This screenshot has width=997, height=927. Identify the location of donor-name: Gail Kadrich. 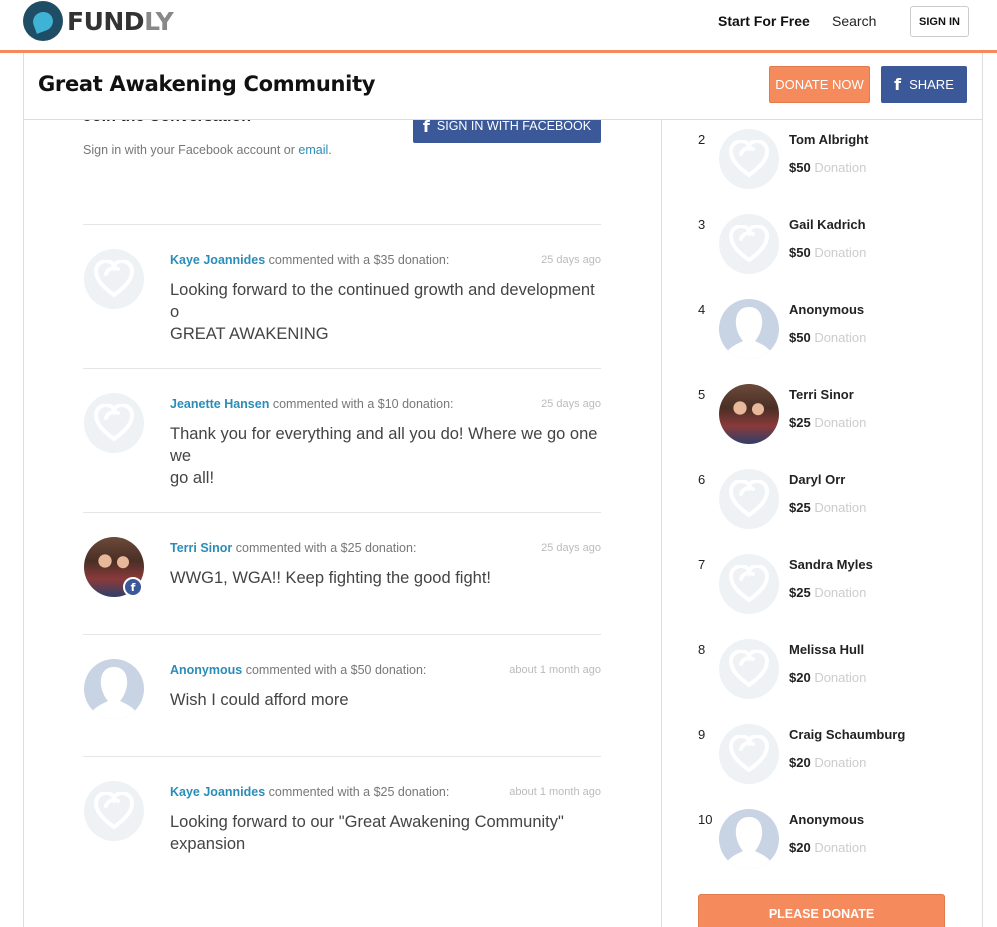
(827, 224).